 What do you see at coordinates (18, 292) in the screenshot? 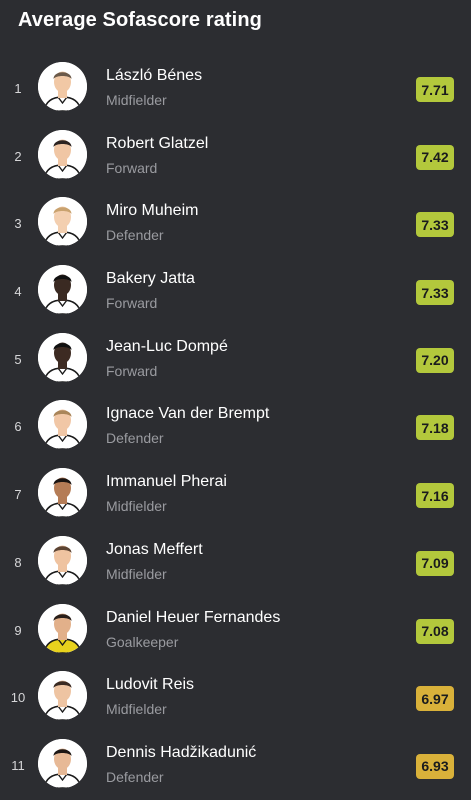
I see `rank-number: 4` at bounding box center [18, 292].